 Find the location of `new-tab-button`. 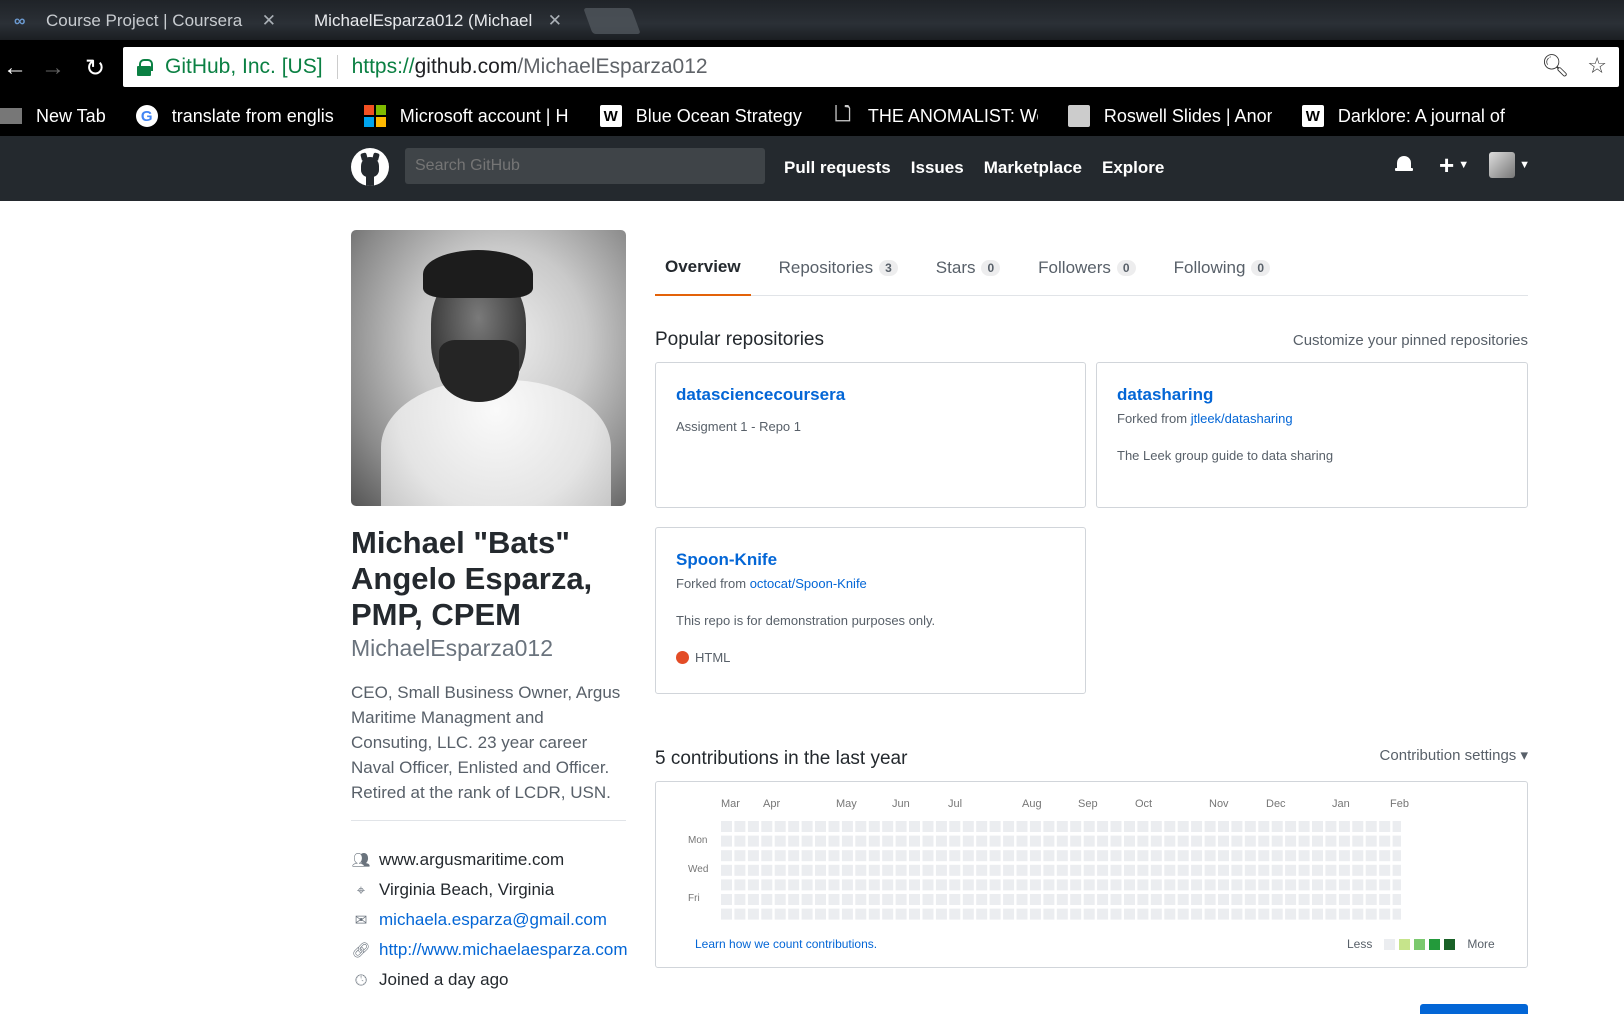

new-tab-button is located at coordinates (612, 21).